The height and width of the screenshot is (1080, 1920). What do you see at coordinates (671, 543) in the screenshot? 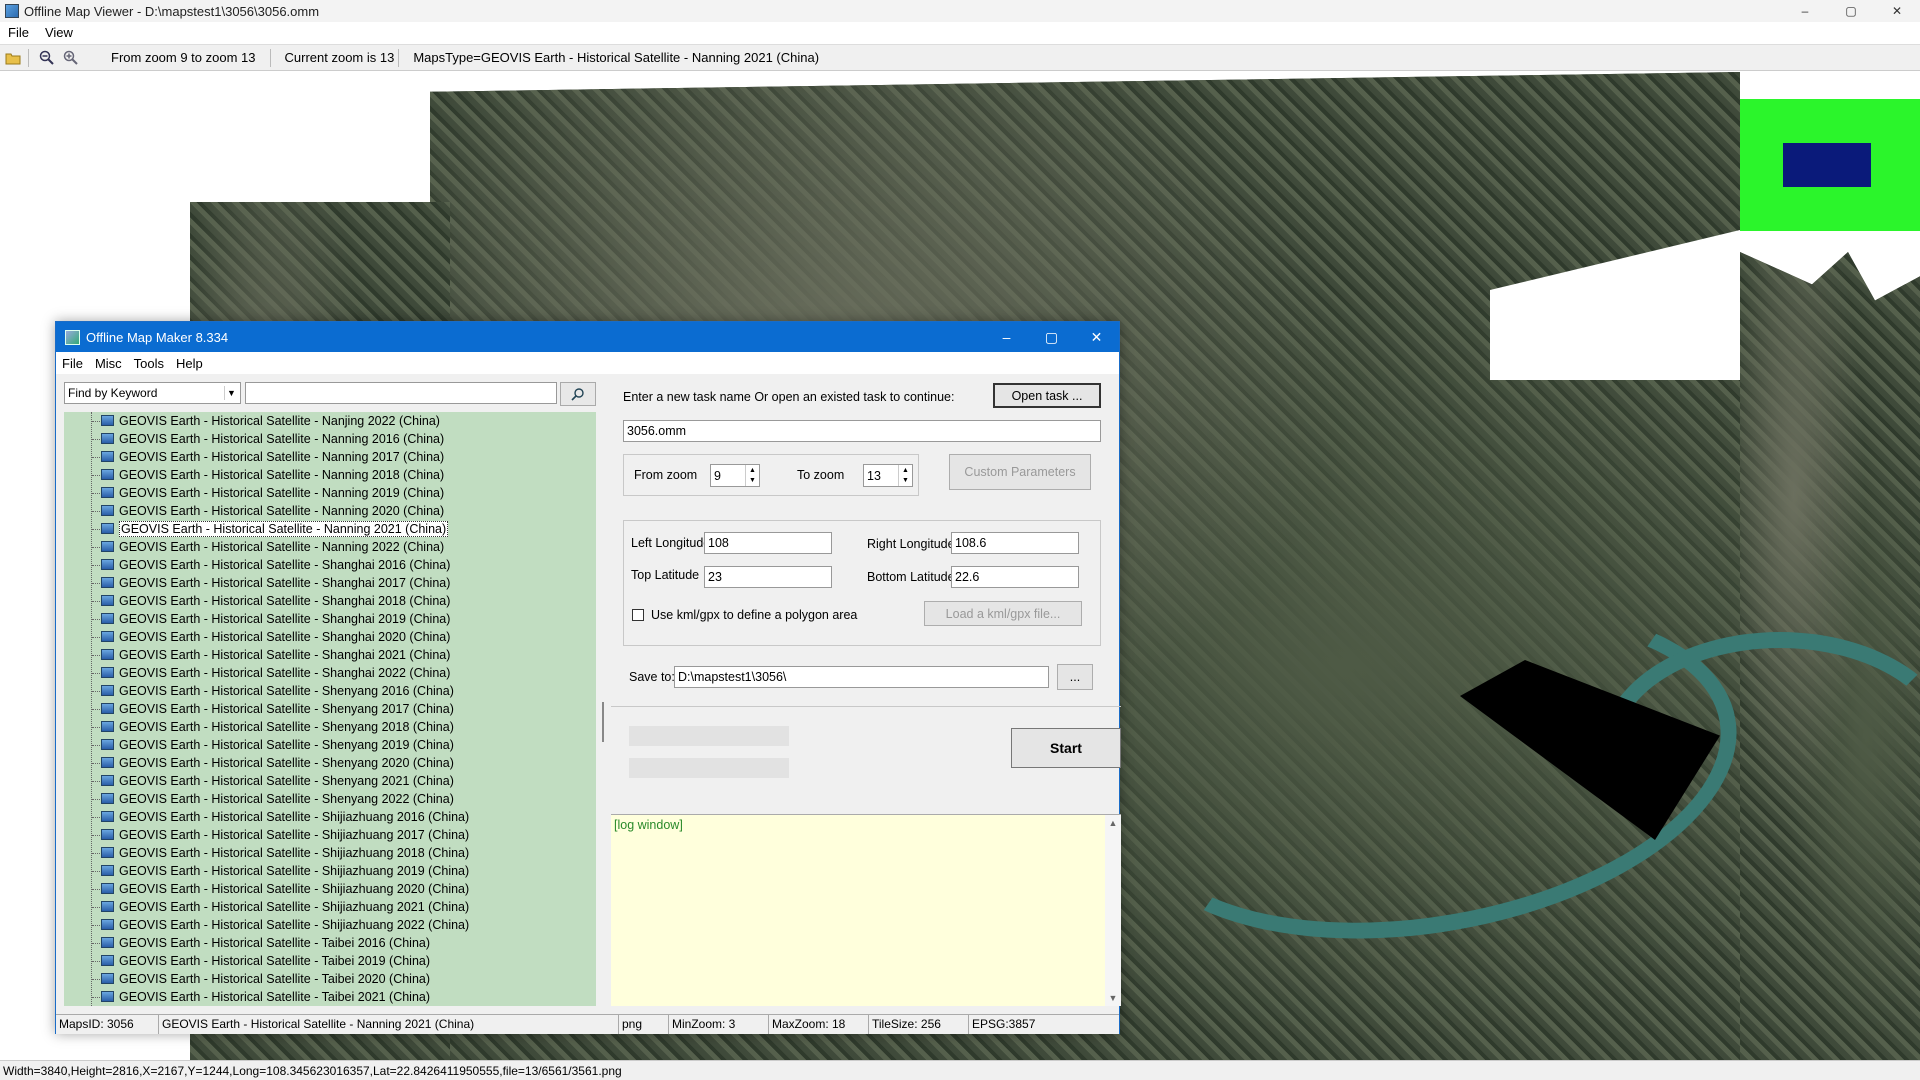
I see `left-longitude-label: Left Longitude` at bounding box center [671, 543].